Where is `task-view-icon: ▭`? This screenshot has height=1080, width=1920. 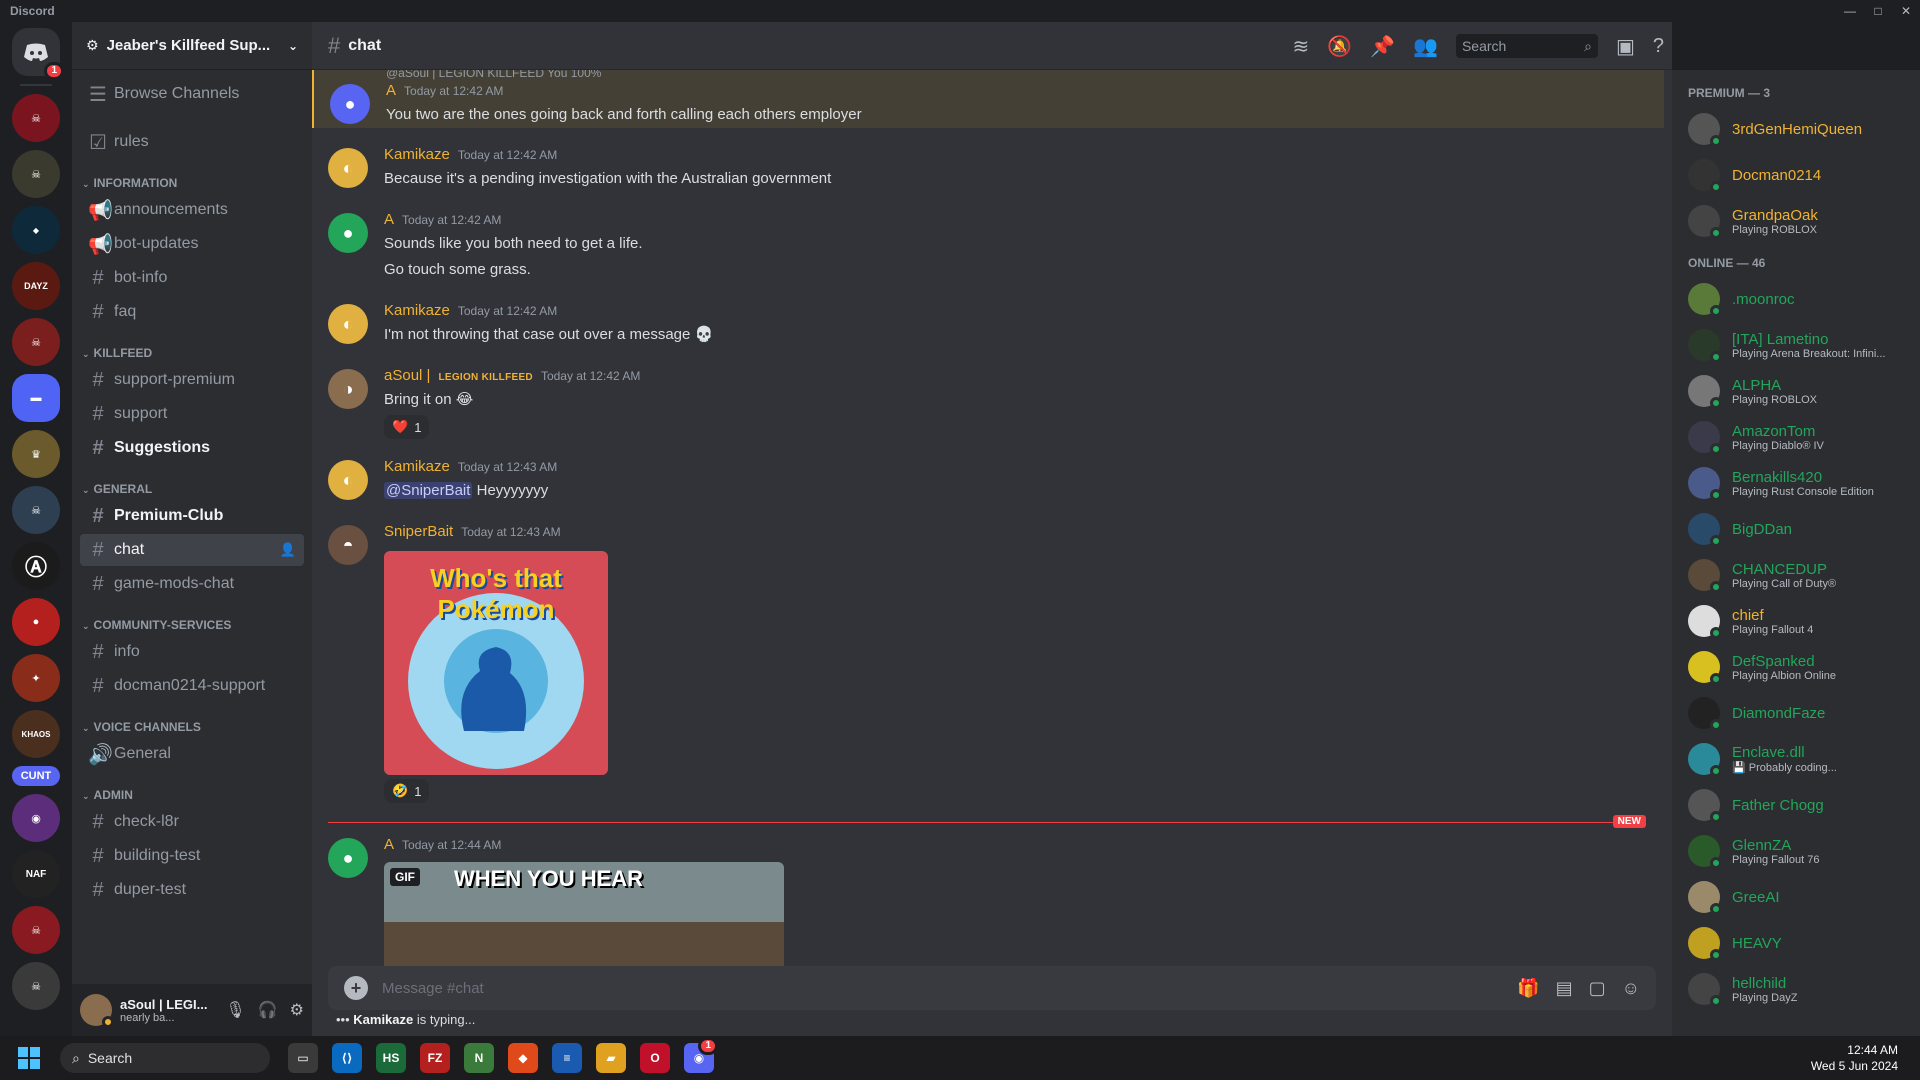 task-view-icon: ▭ is located at coordinates (303, 1058).